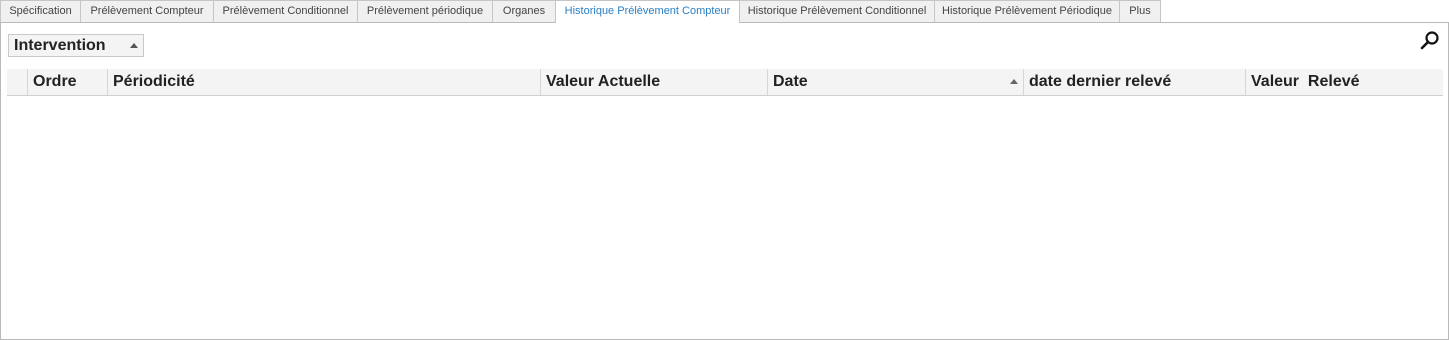 This screenshot has width=1449, height=340. I want to click on tab-historique-prelevement-periodique: Historique Prélèvement Périodique, so click(1027, 11).